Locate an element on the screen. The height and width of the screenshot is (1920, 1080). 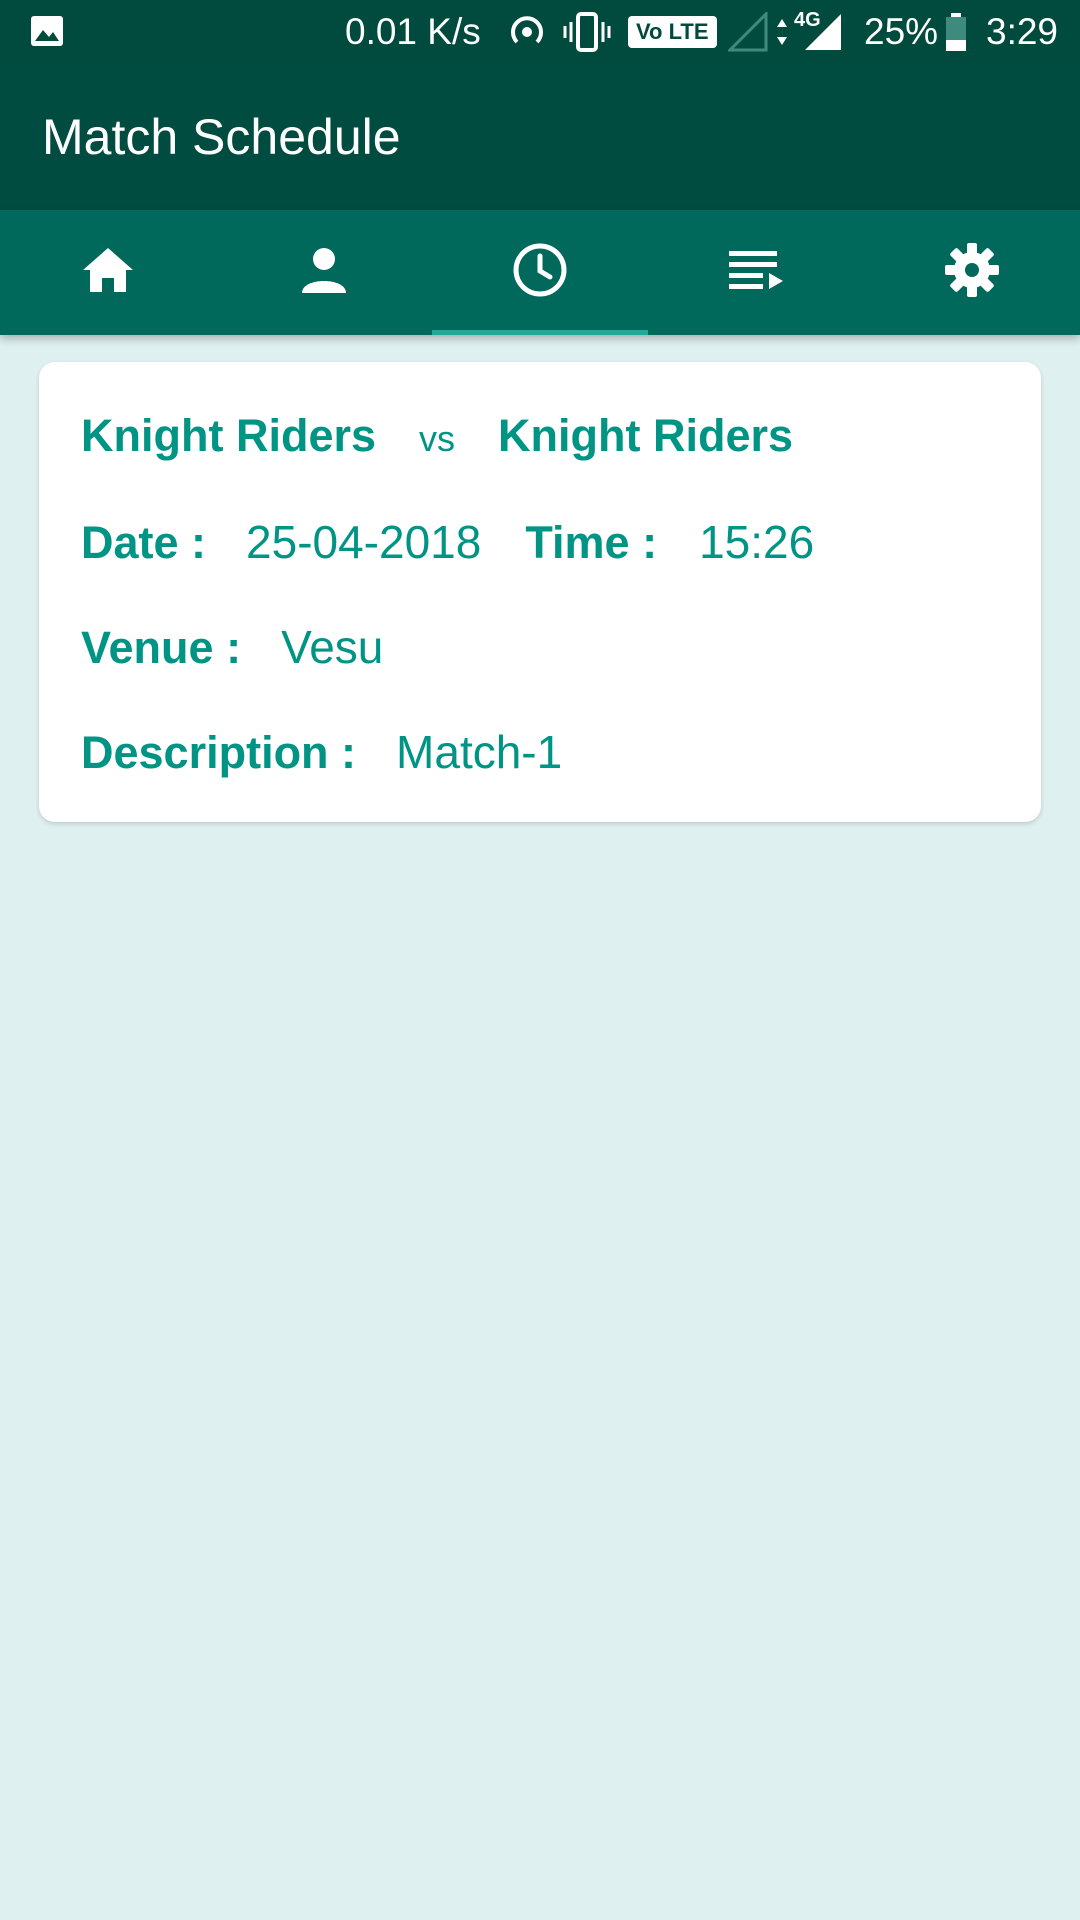
signal-empty-icon is located at coordinates (748, 32).